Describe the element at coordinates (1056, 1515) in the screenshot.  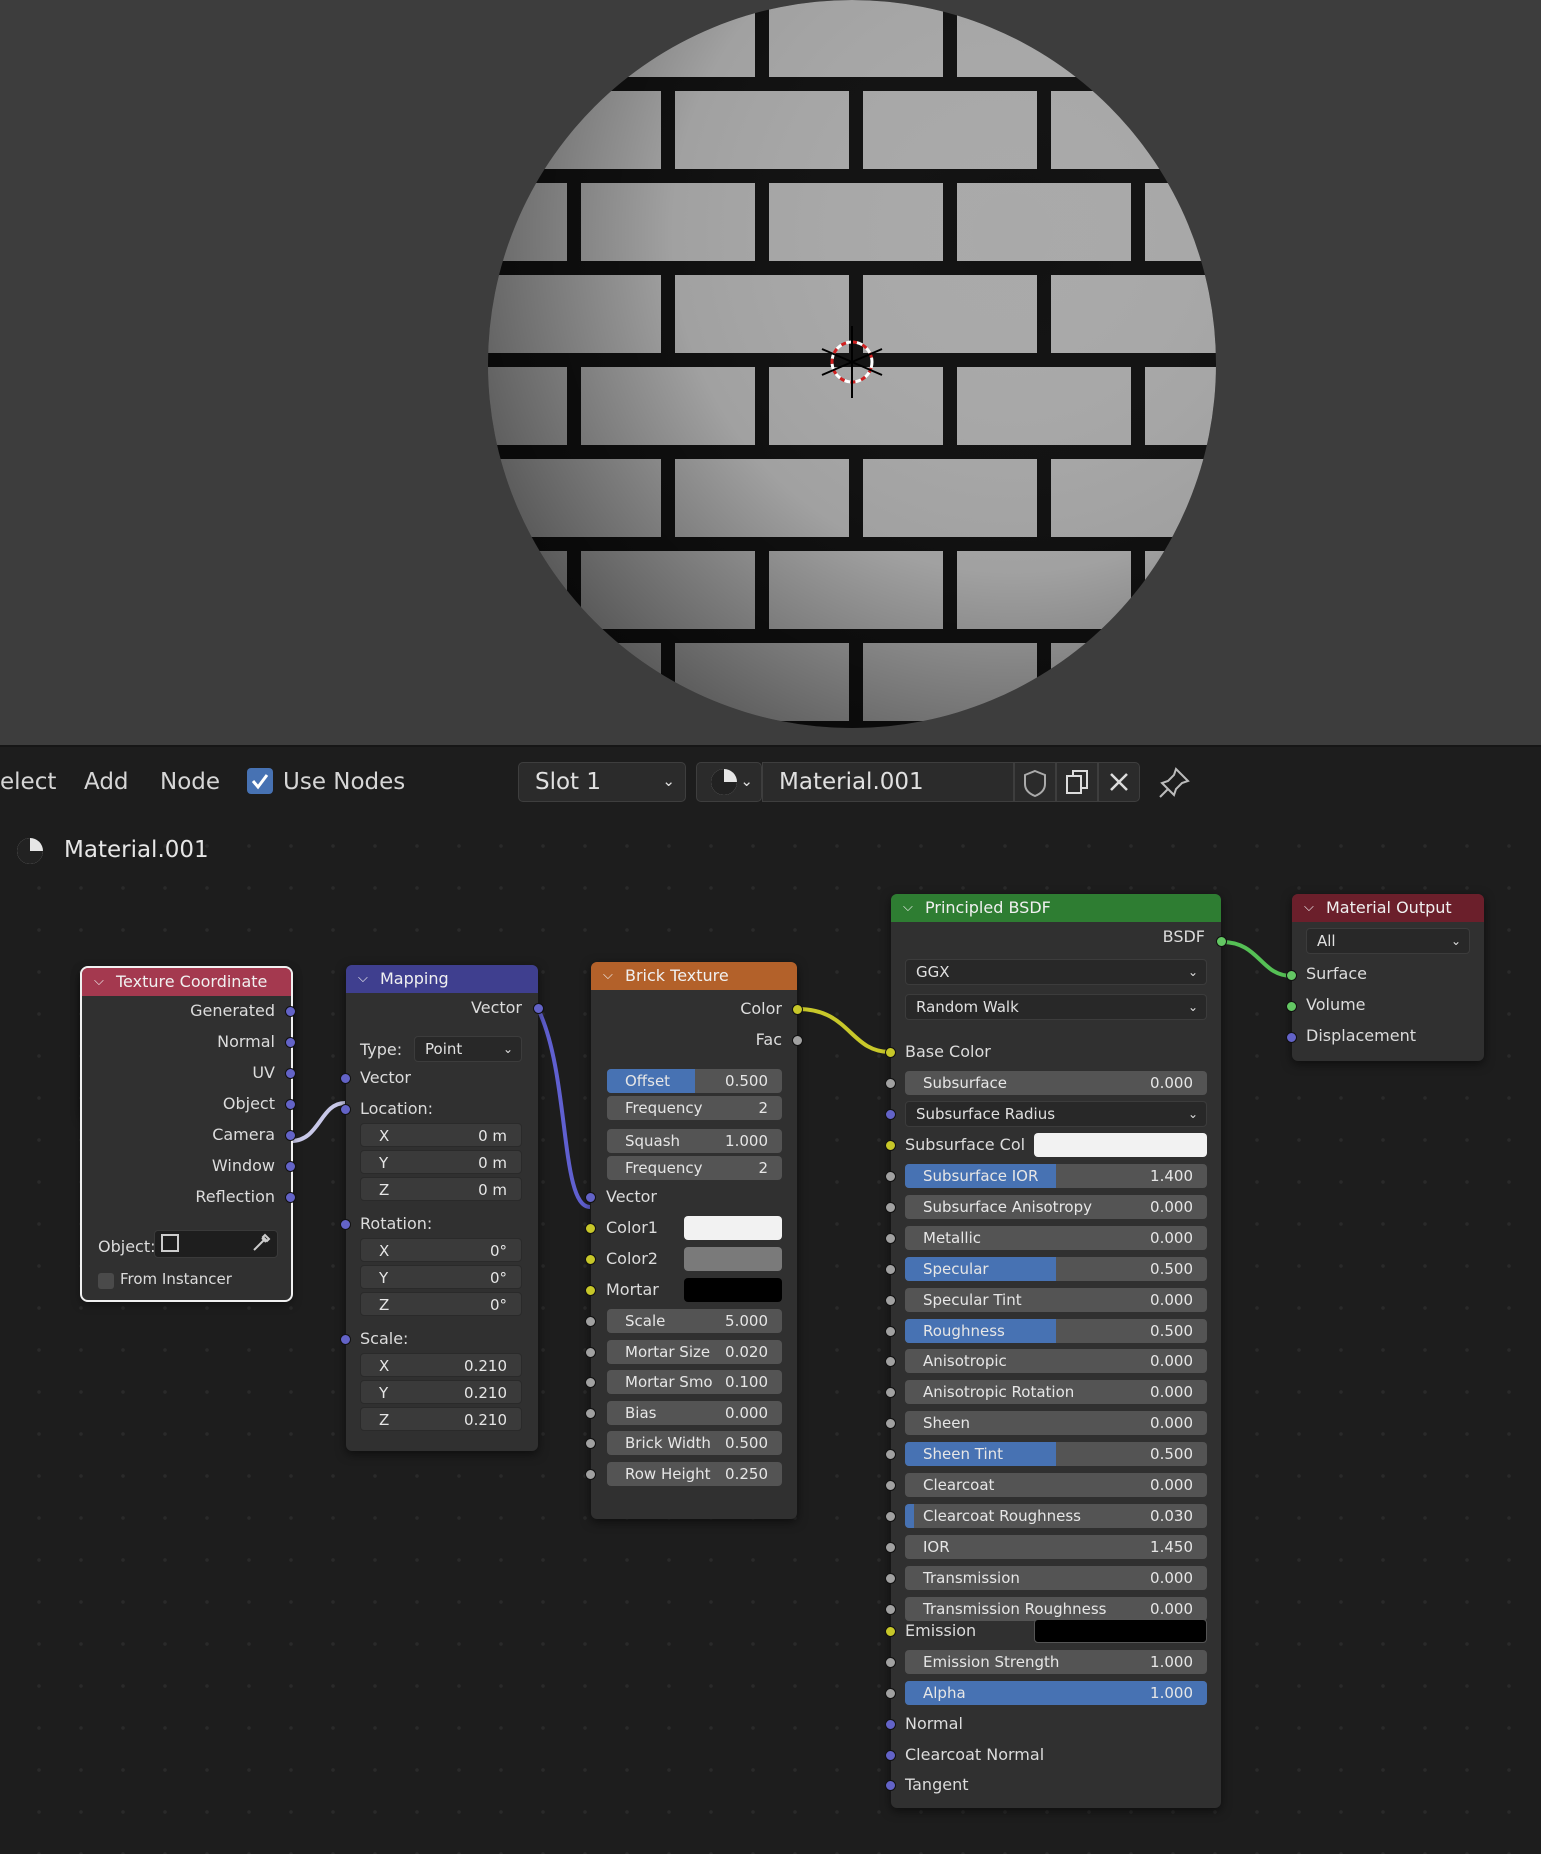
I see `bsdf-field: Clearcoat Roughness 0.030` at that location.